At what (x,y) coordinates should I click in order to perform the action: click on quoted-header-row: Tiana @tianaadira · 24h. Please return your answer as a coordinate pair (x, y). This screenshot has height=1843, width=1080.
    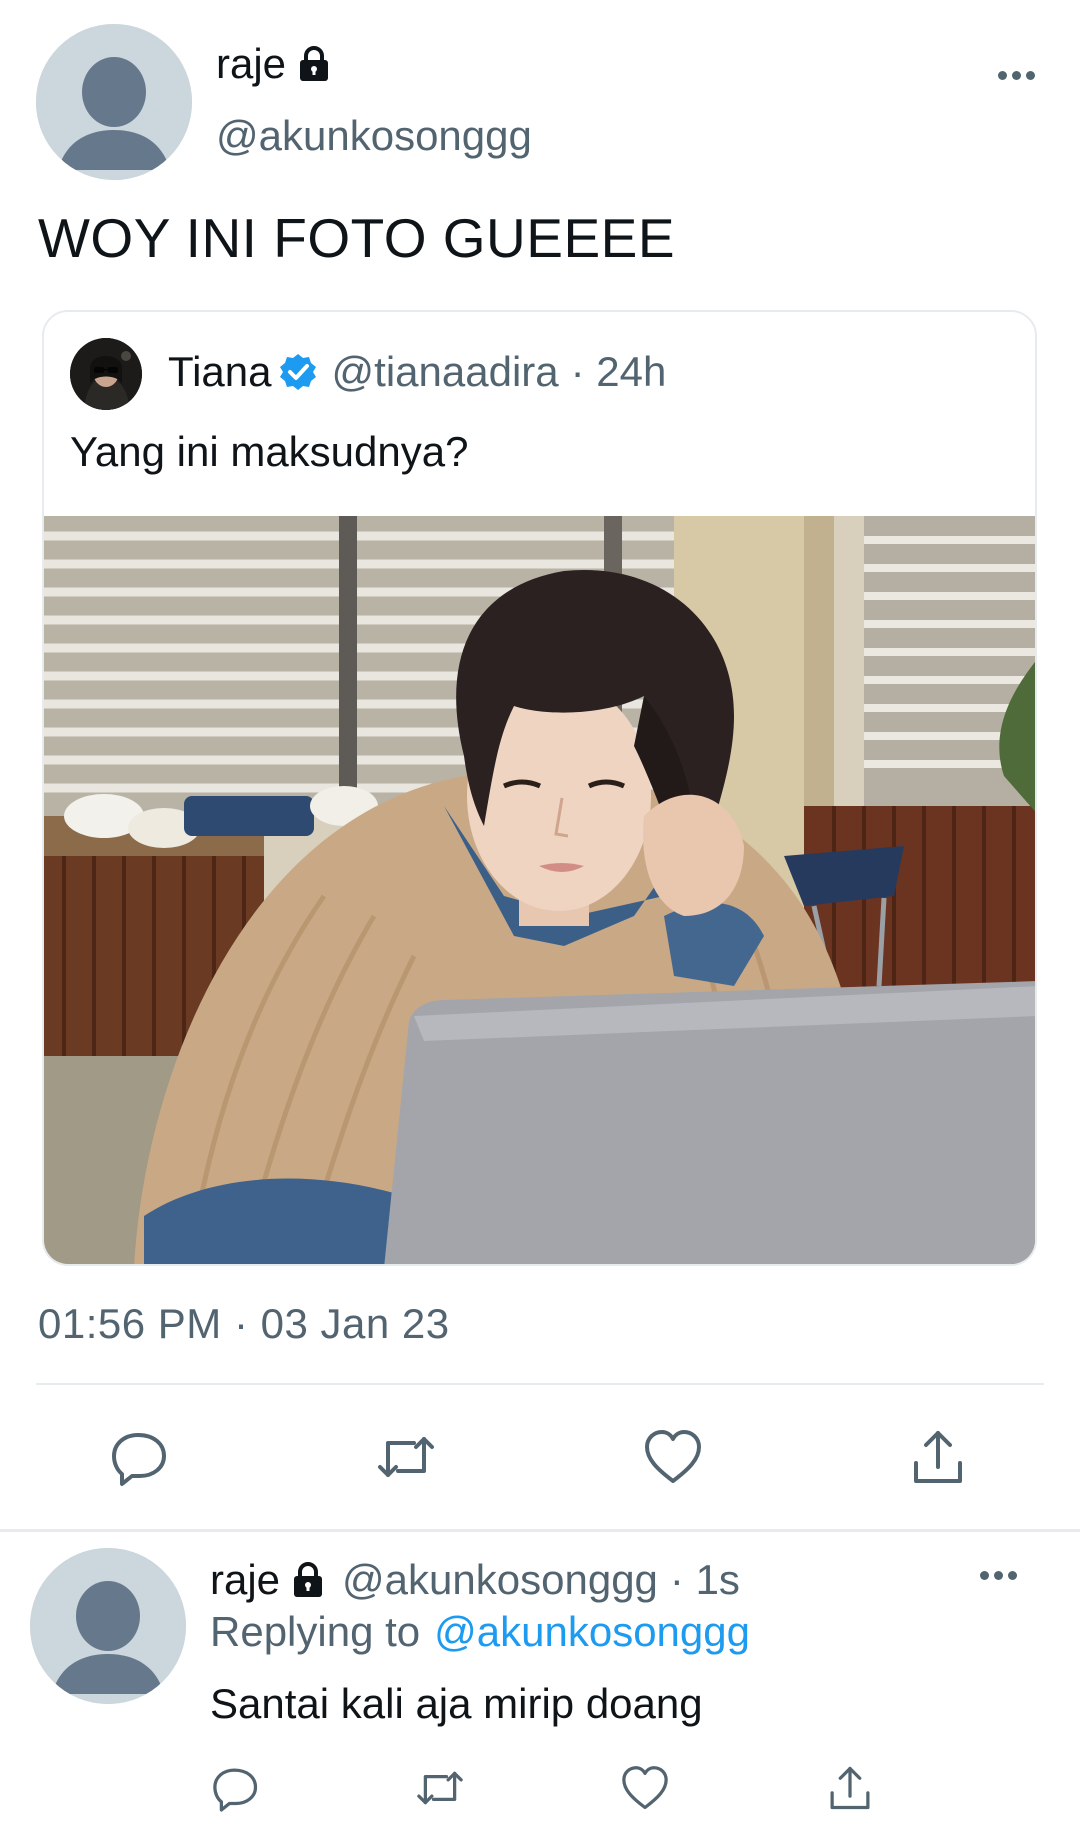
    Looking at the image, I should click on (417, 372).